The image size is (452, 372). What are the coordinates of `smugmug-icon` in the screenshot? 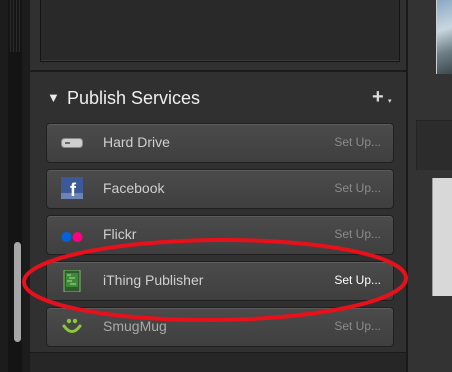 It's located at (72, 327).